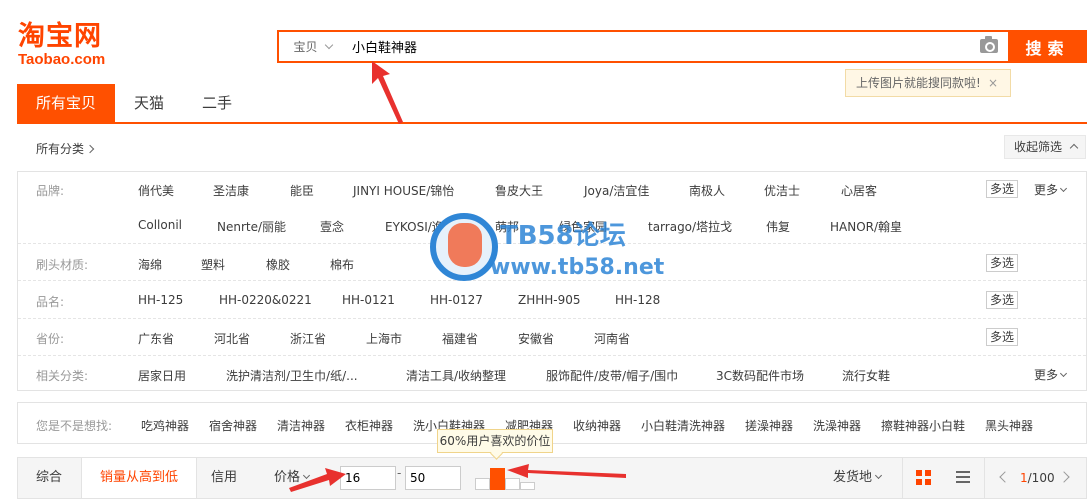 The image size is (1091, 499). Describe the element at coordinates (342, 264) in the screenshot. I see `material-option: 棉布` at that location.